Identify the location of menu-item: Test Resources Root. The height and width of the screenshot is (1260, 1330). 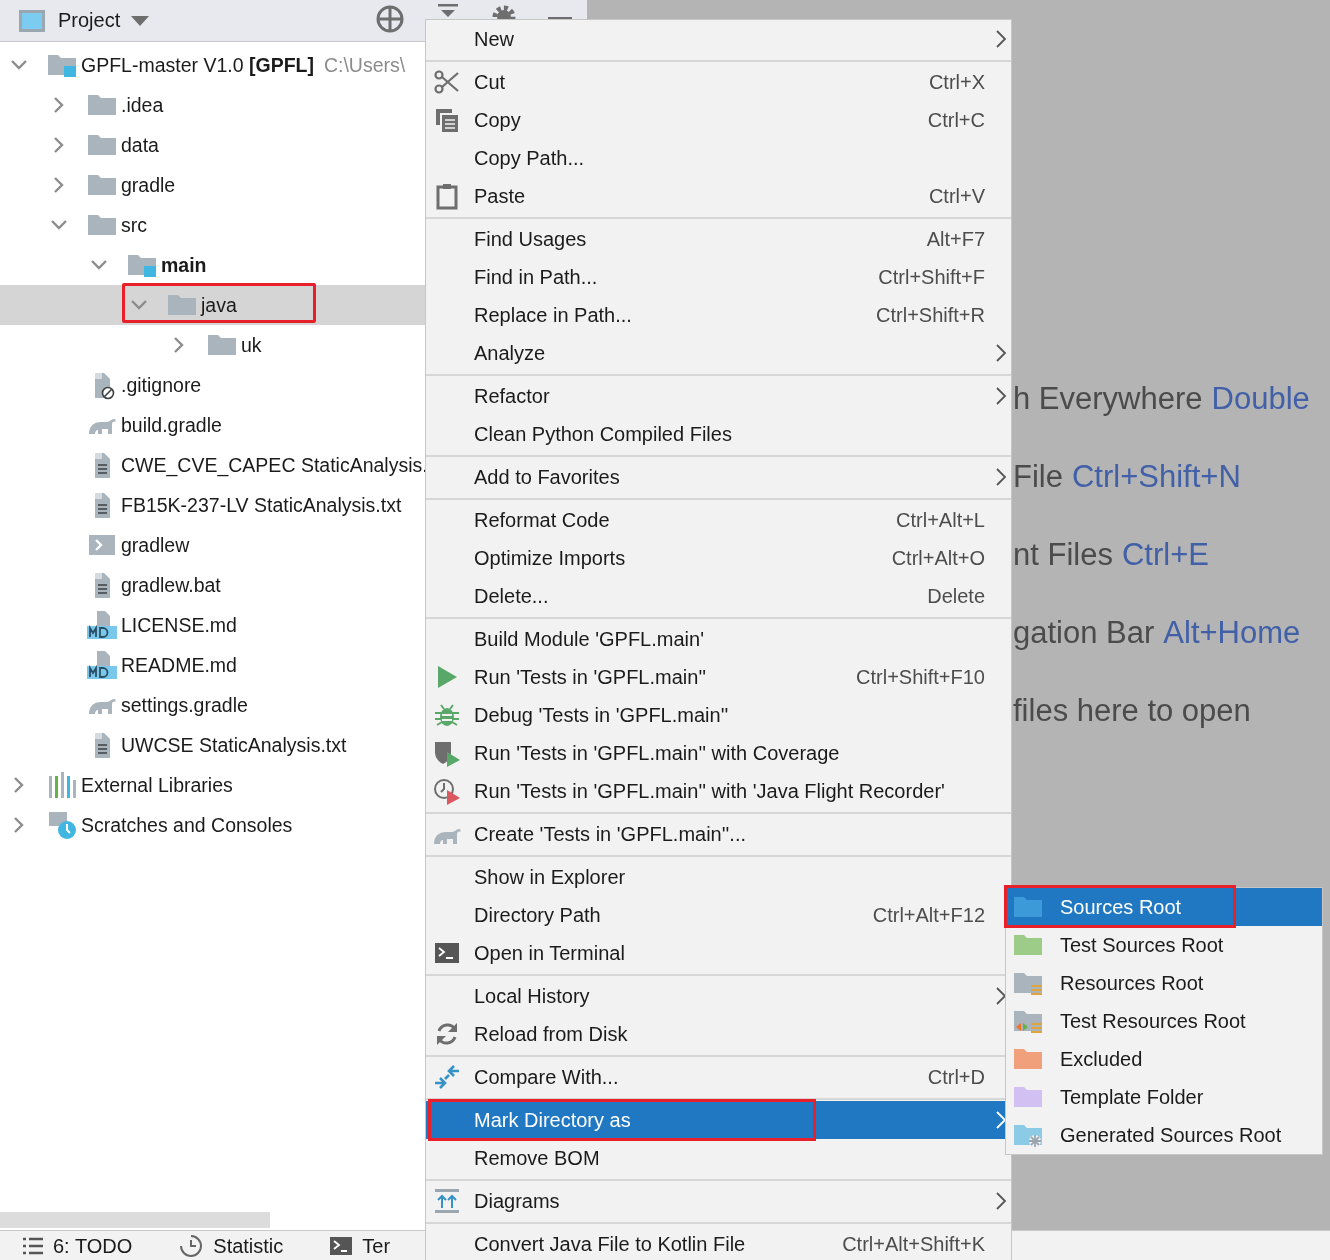
(1164, 1021).